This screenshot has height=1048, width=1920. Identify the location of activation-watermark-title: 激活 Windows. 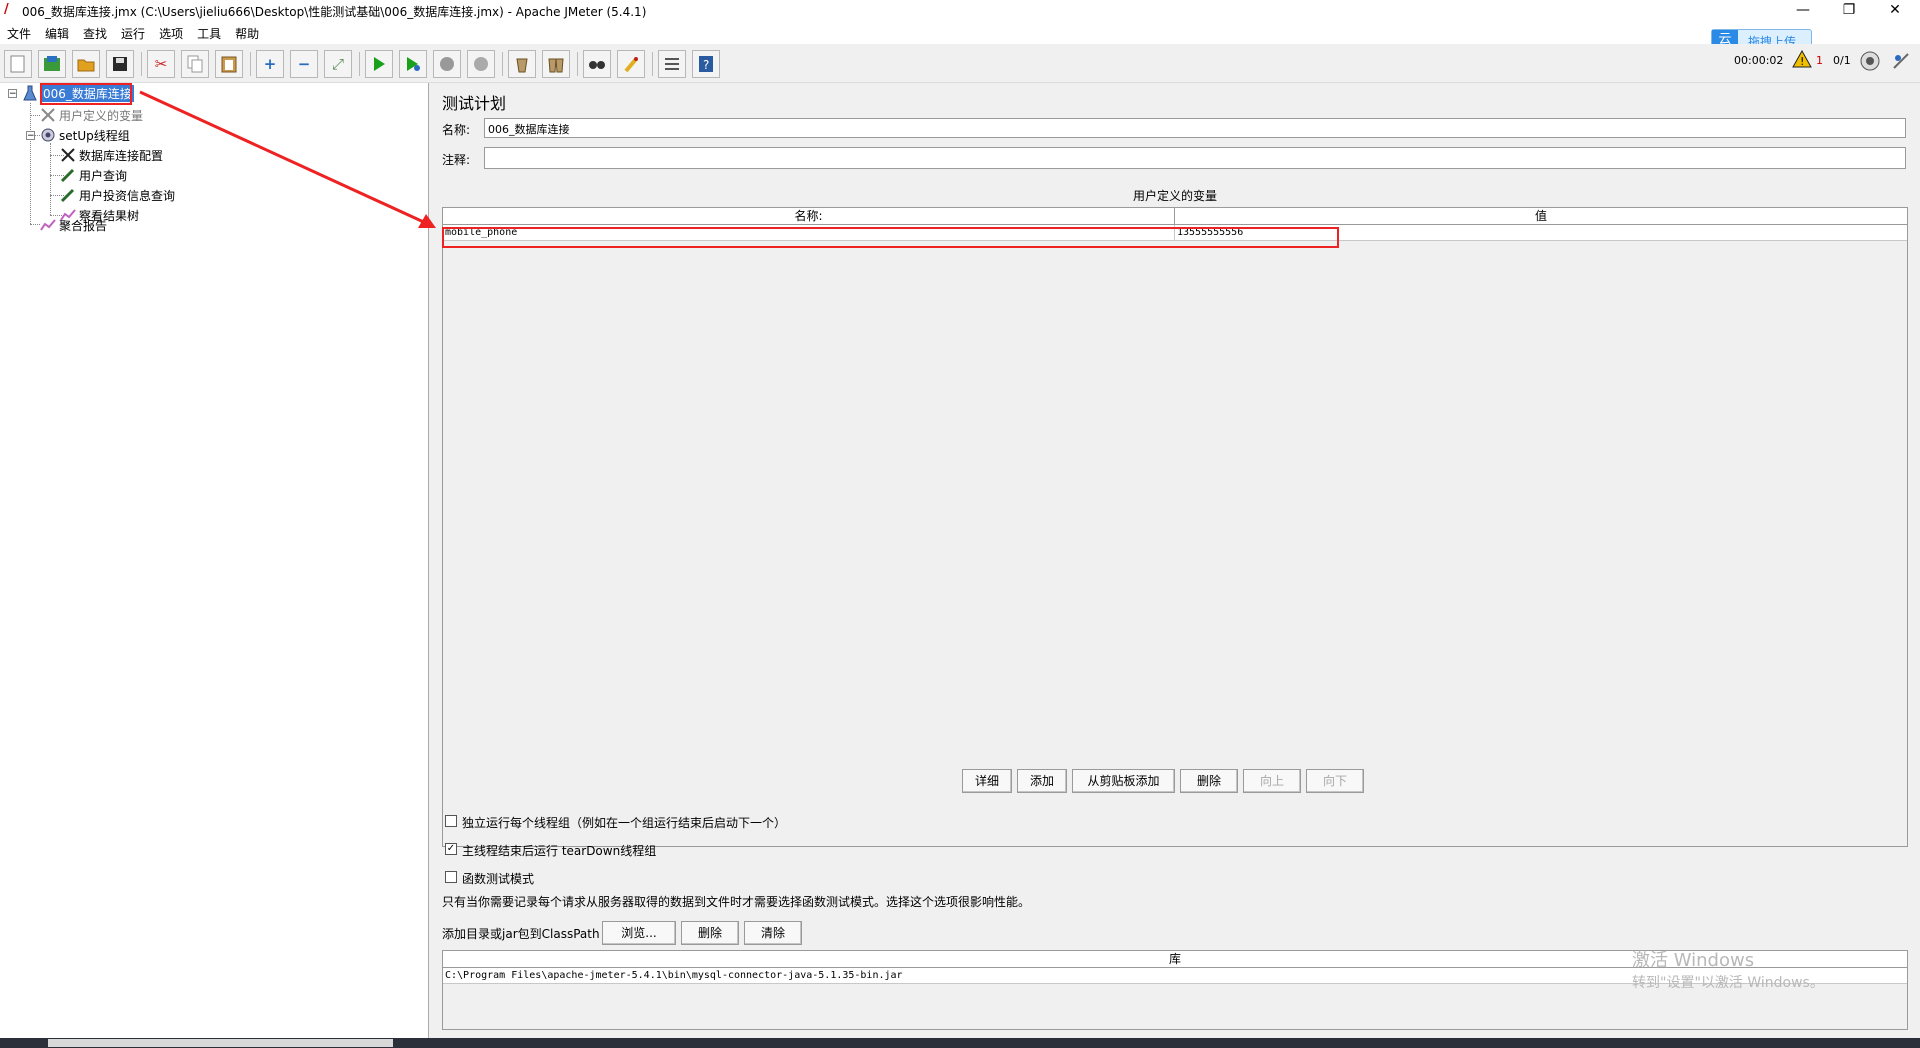
(1693, 960).